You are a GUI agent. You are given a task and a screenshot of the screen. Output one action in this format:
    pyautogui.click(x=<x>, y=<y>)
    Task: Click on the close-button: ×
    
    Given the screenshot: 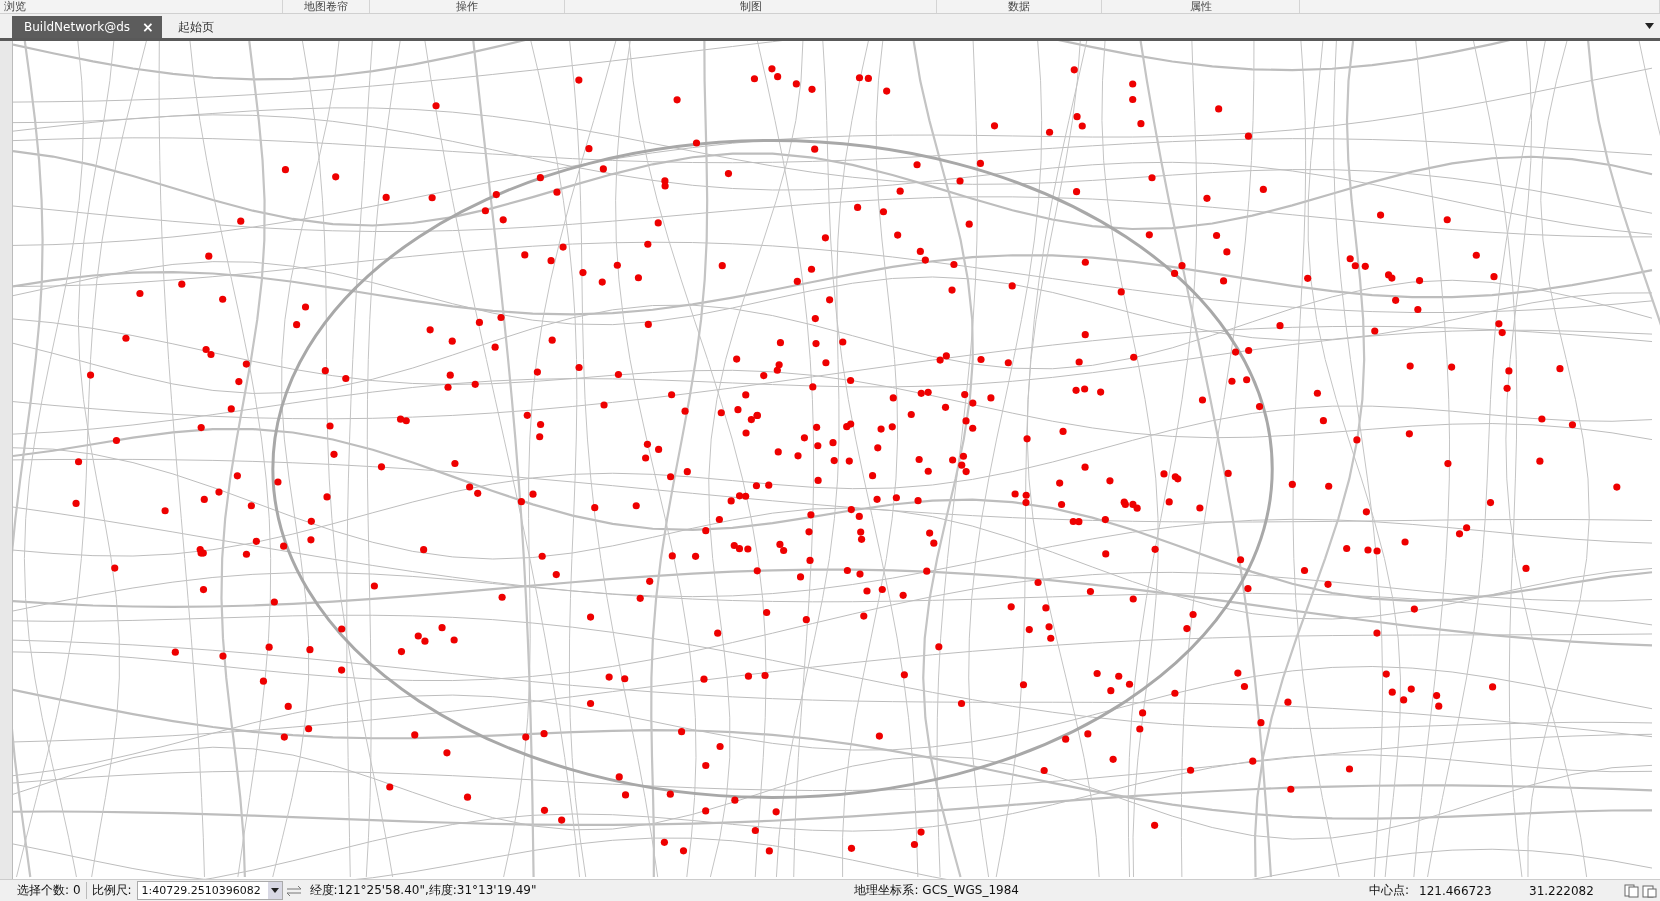 What is the action you would take?
    pyautogui.click(x=148, y=27)
    